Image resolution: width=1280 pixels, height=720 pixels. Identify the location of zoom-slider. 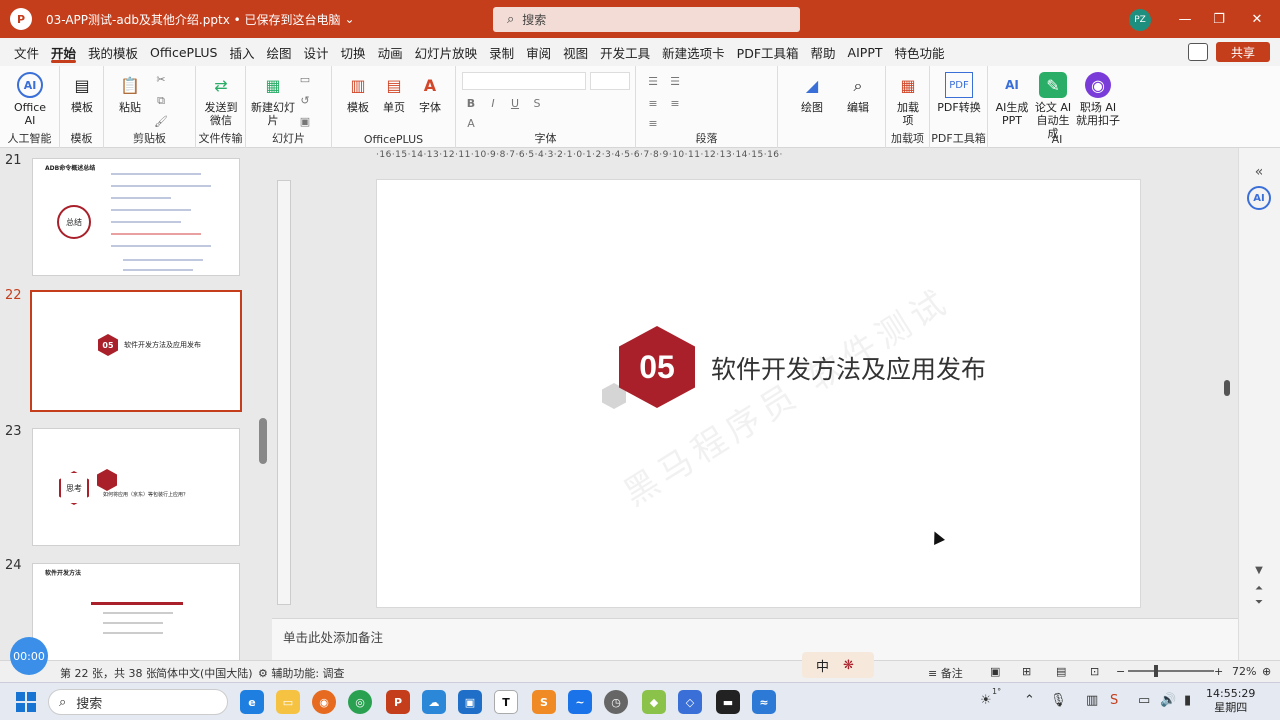
(1171, 671).